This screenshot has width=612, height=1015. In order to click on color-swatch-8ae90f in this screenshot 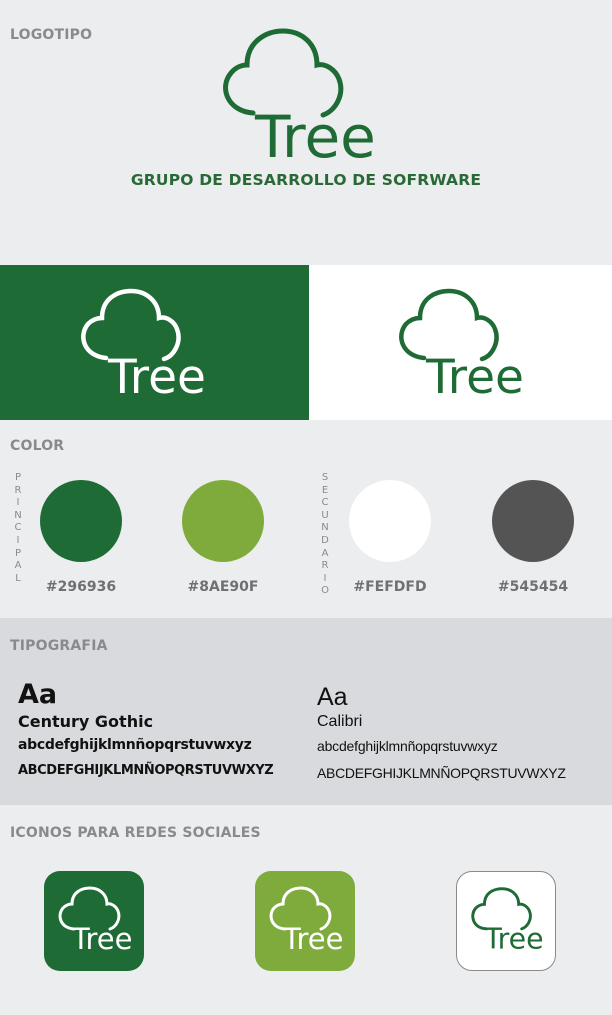, I will do `click(223, 521)`.